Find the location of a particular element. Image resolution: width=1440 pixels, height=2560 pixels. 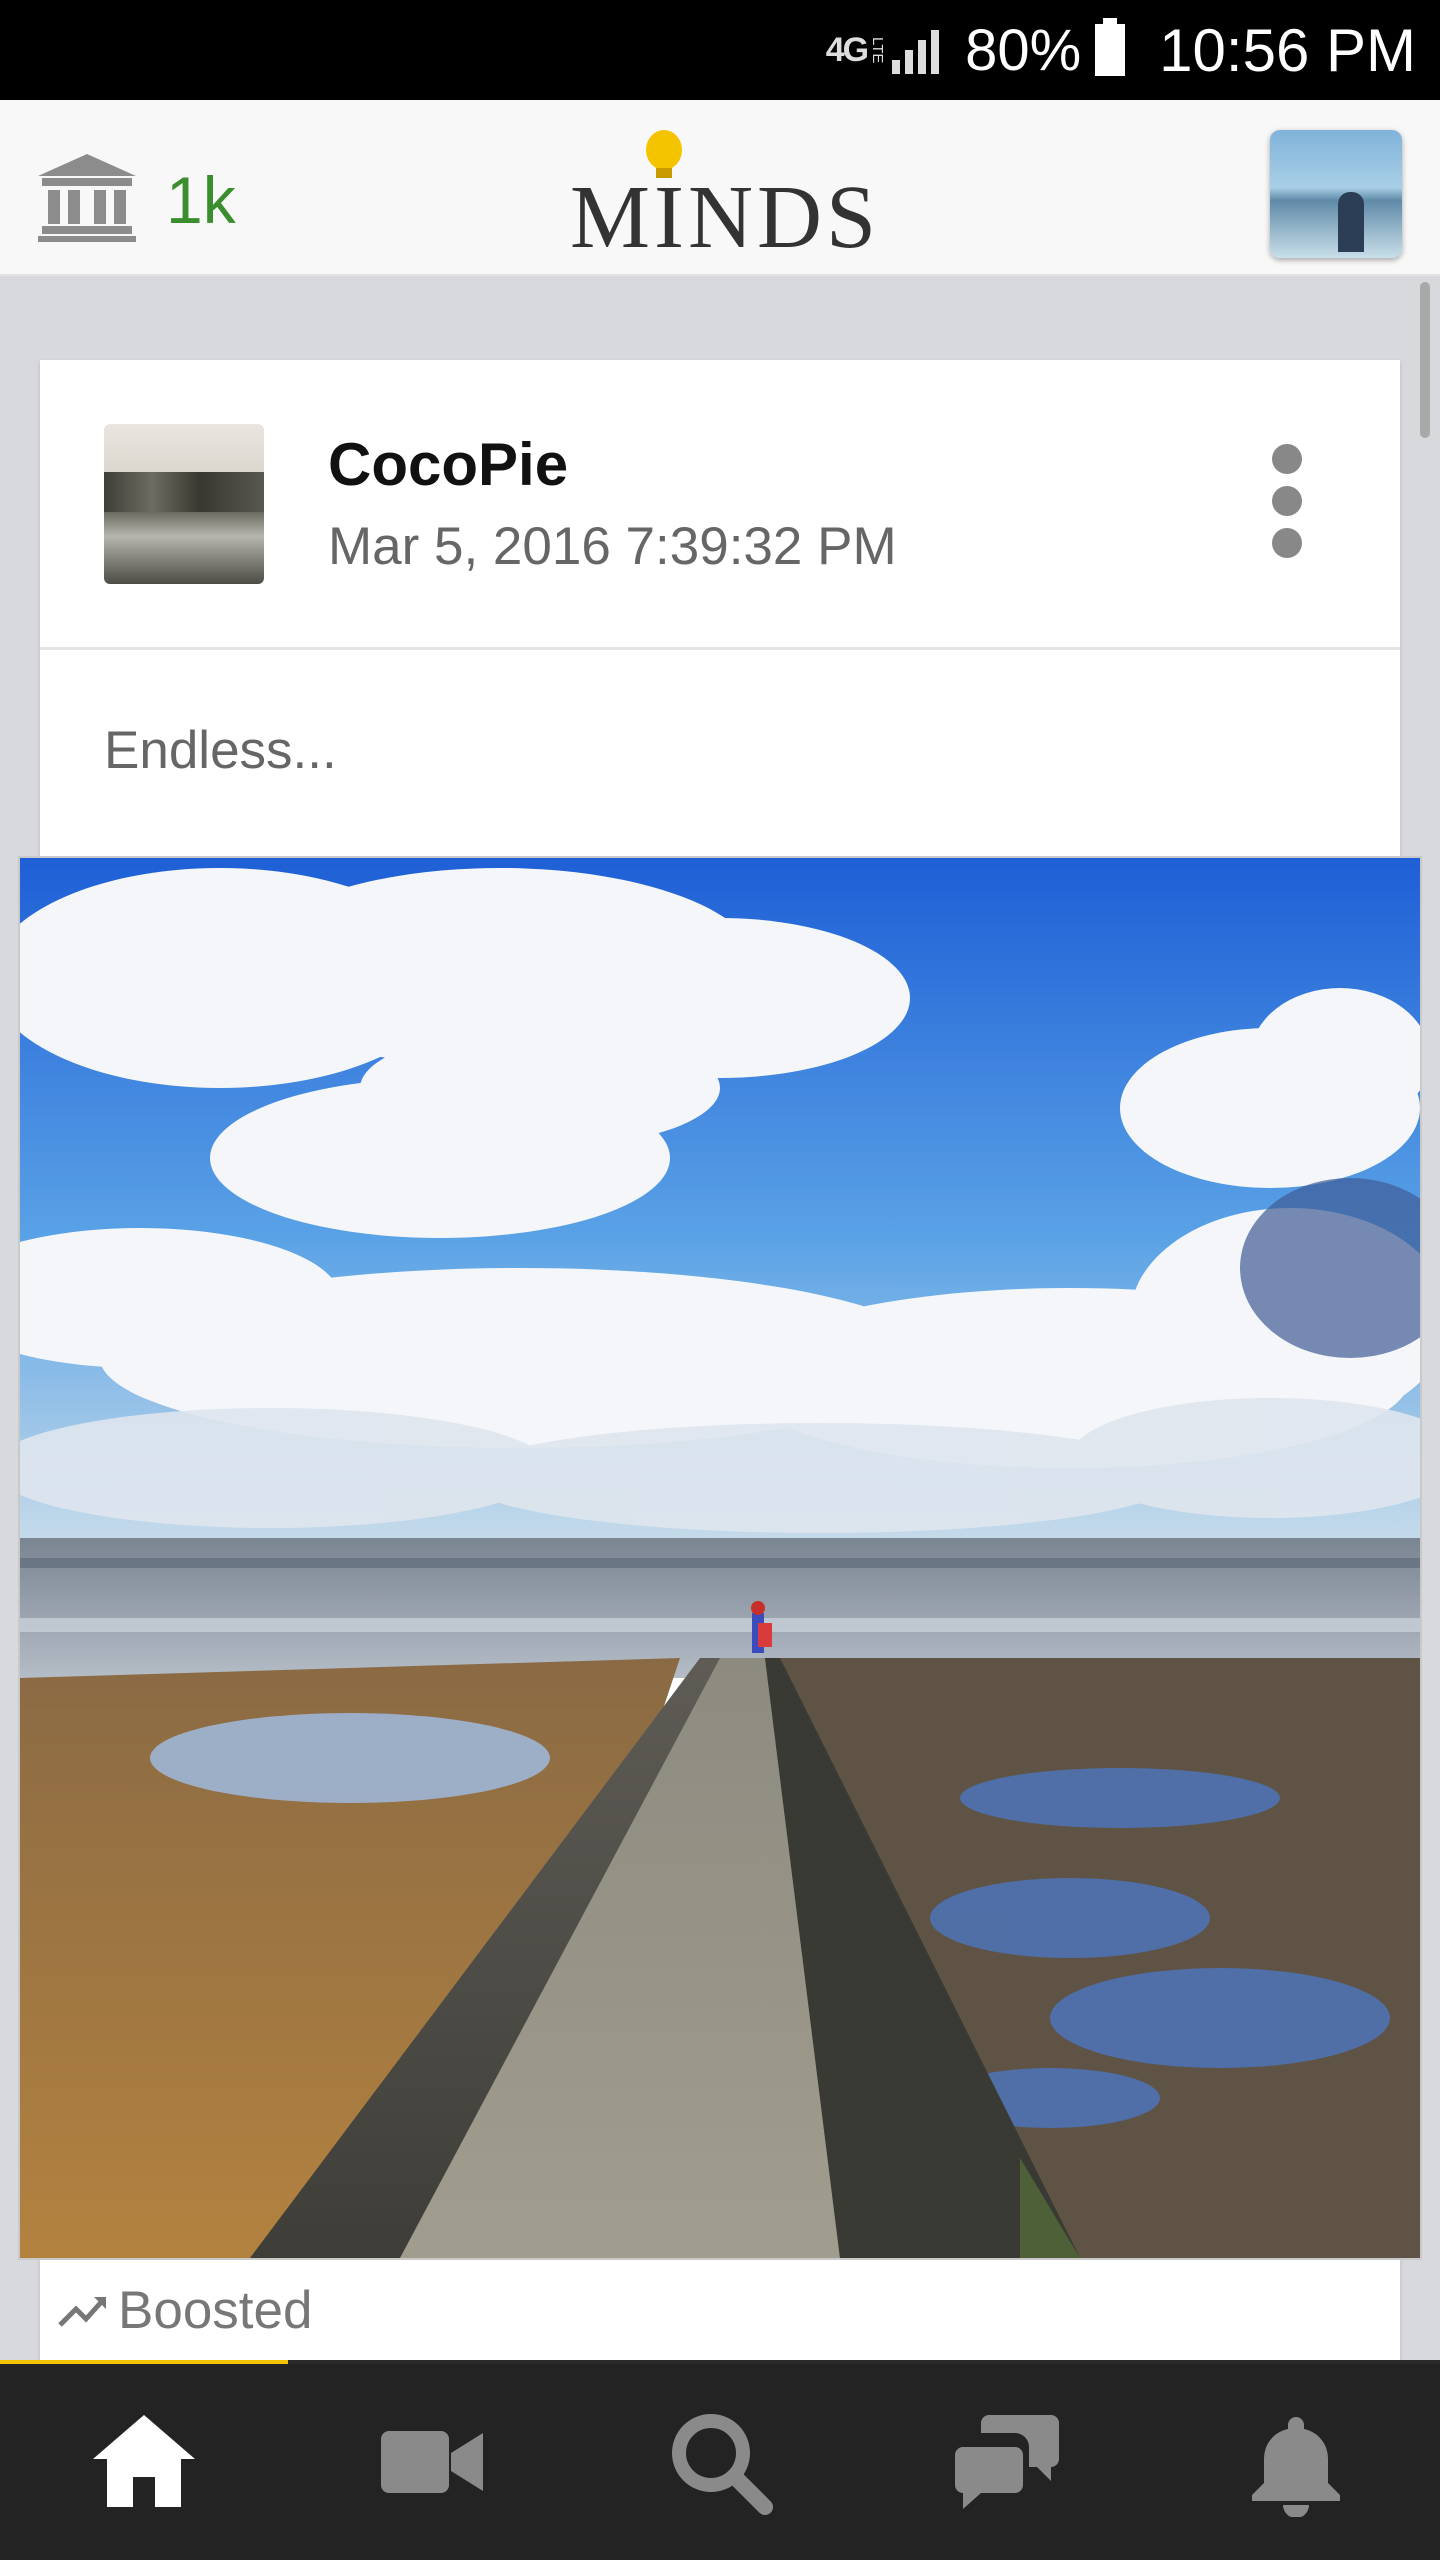

bottom-navigation is located at coordinates (720, 2462).